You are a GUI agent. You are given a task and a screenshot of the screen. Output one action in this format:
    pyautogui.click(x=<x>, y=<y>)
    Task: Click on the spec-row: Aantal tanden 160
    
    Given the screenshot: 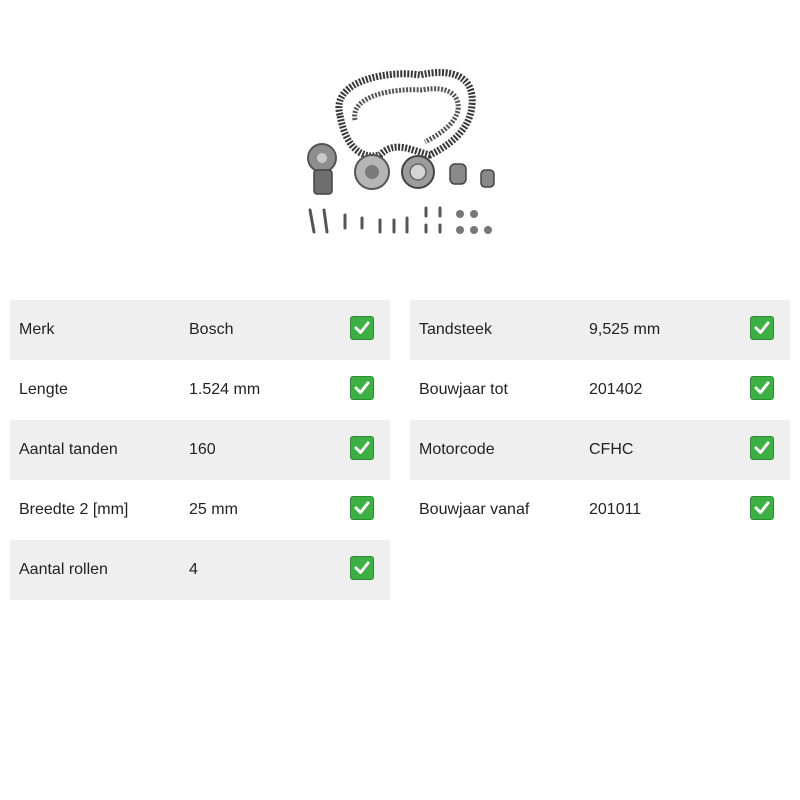 What is the action you would take?
    pyautogui.click(x=200, y=450)
    